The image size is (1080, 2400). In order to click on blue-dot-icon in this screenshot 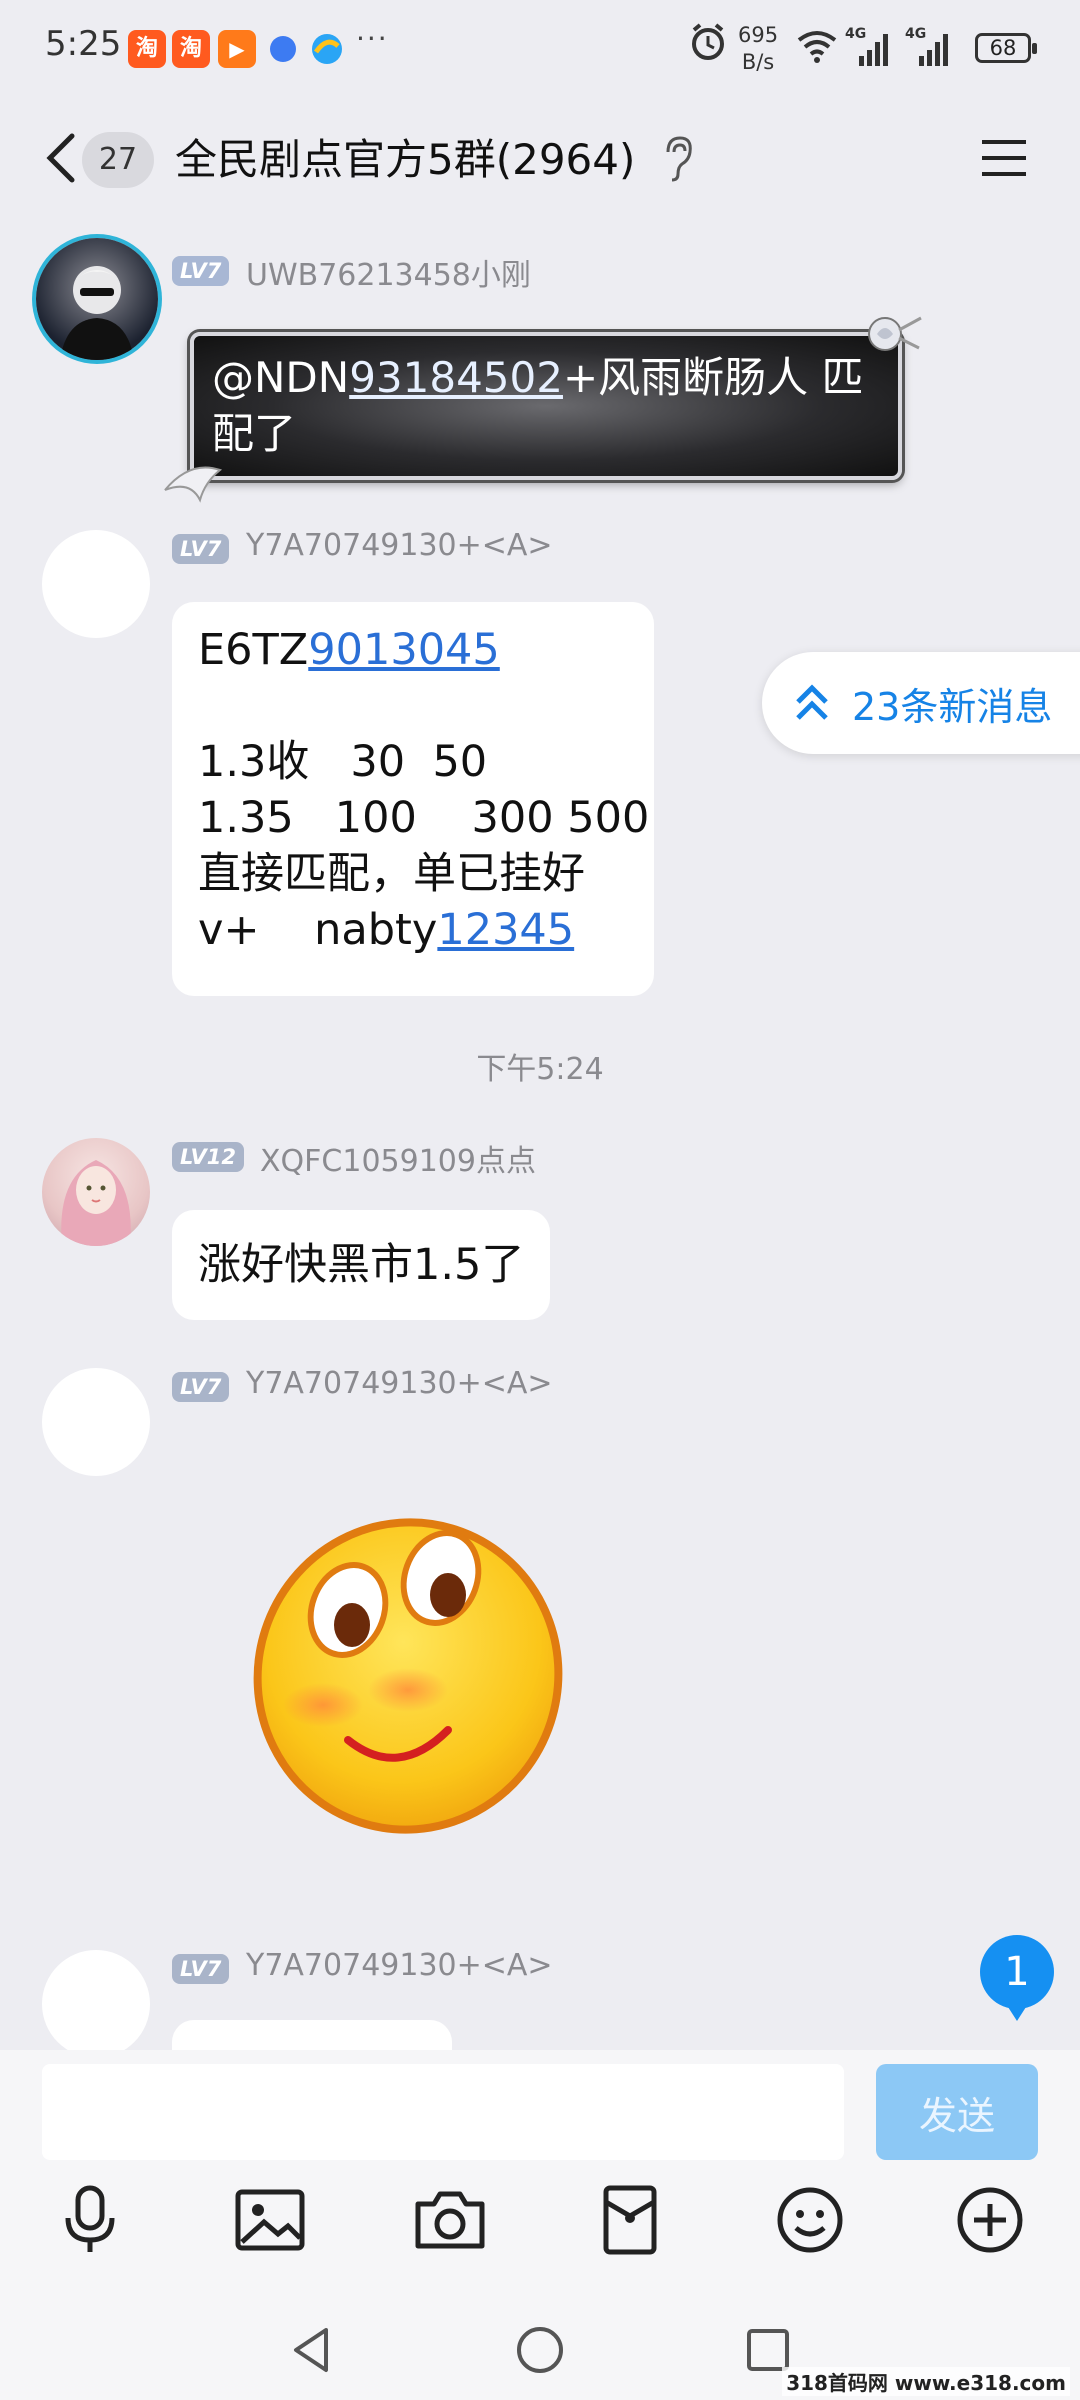, I will do `click(283, 49)`.